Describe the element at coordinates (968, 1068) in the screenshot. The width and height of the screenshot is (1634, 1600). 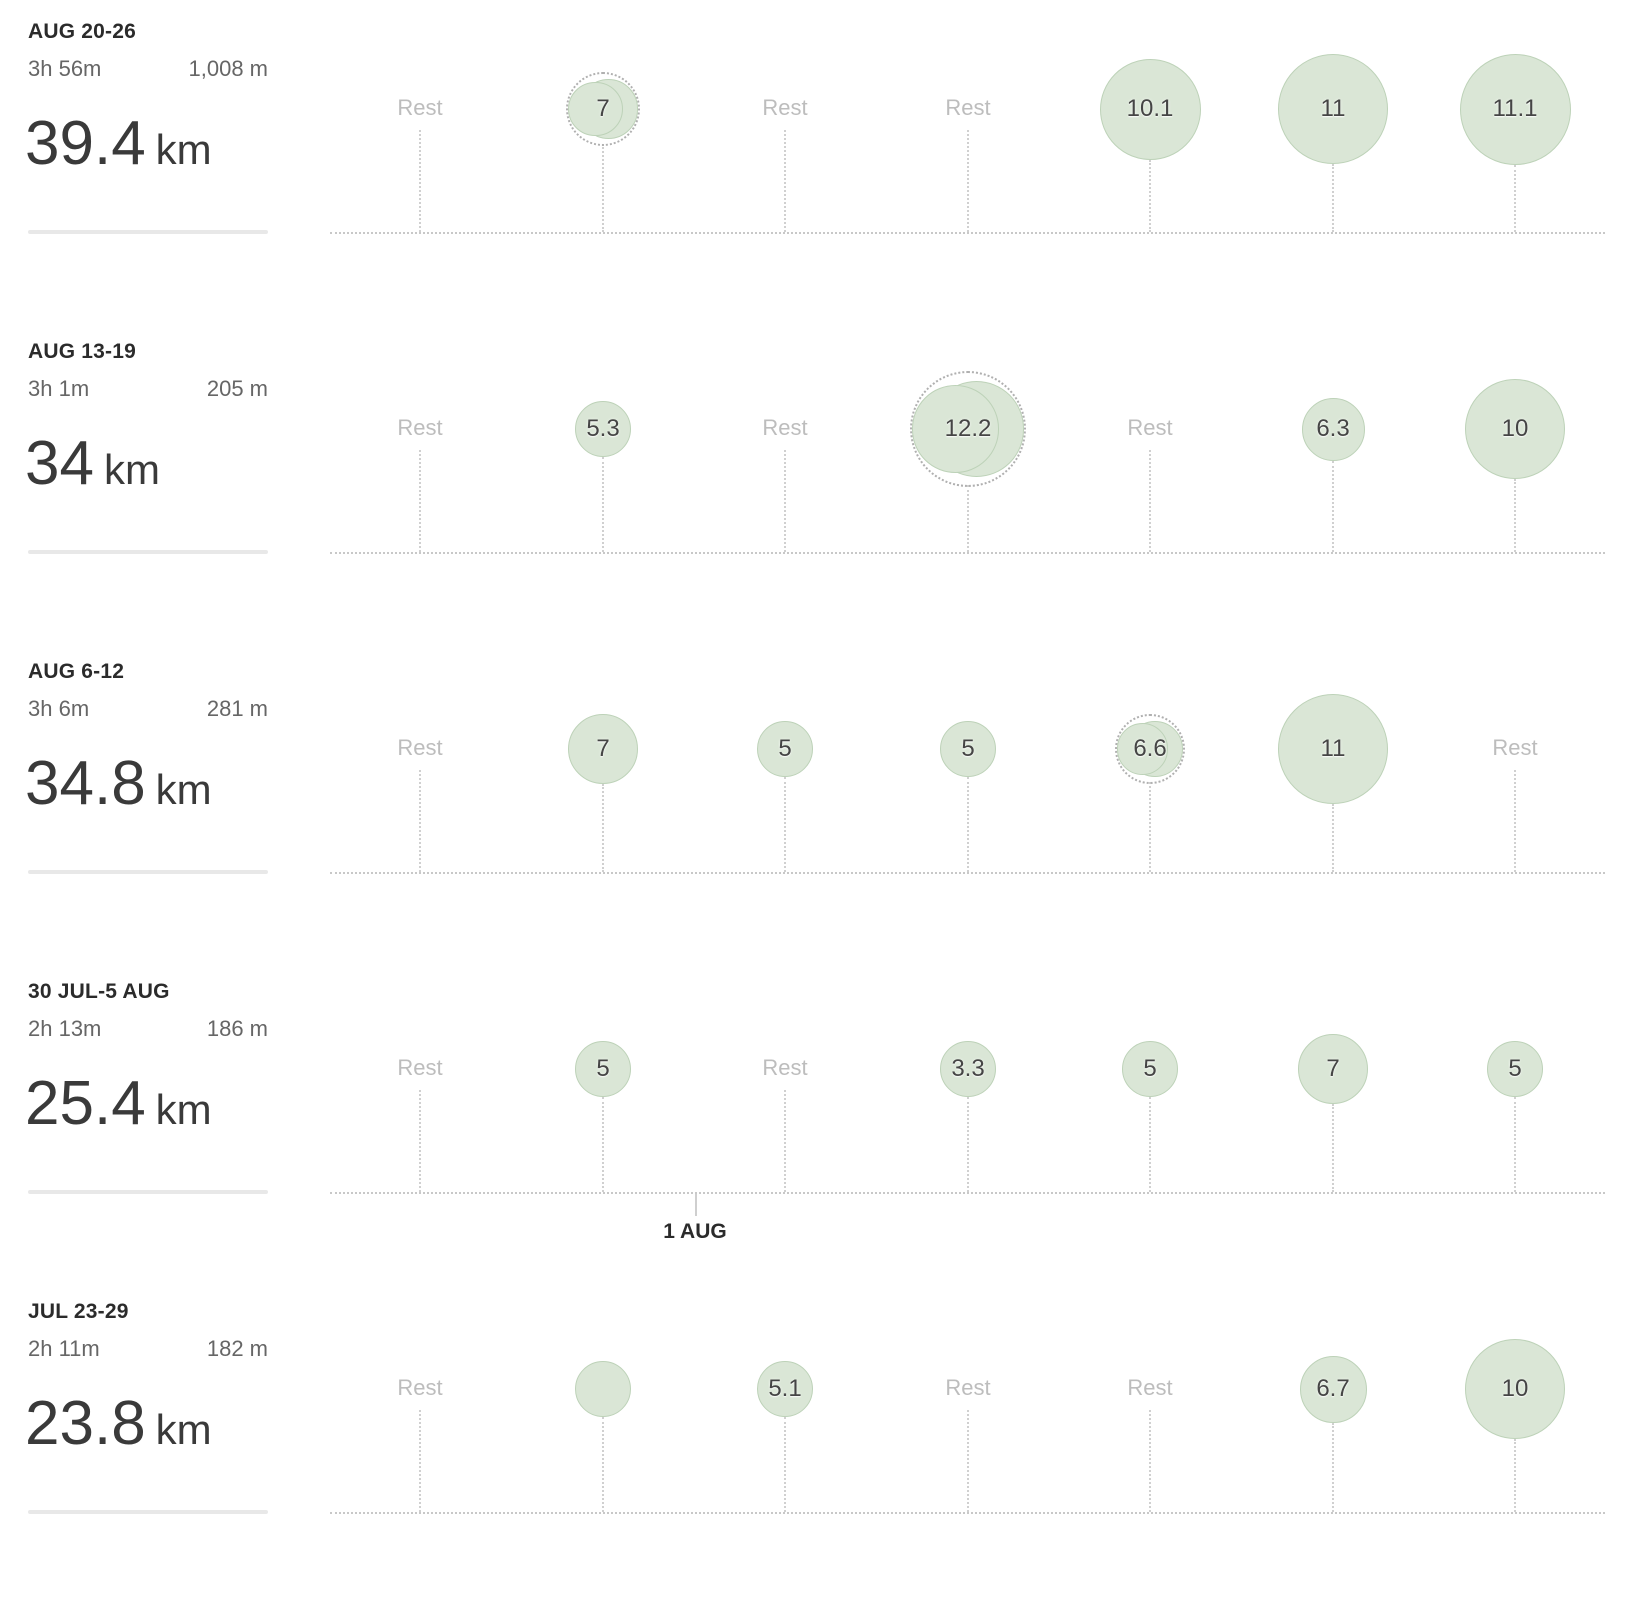
I see `day-distance-label: 3.3` at that location.